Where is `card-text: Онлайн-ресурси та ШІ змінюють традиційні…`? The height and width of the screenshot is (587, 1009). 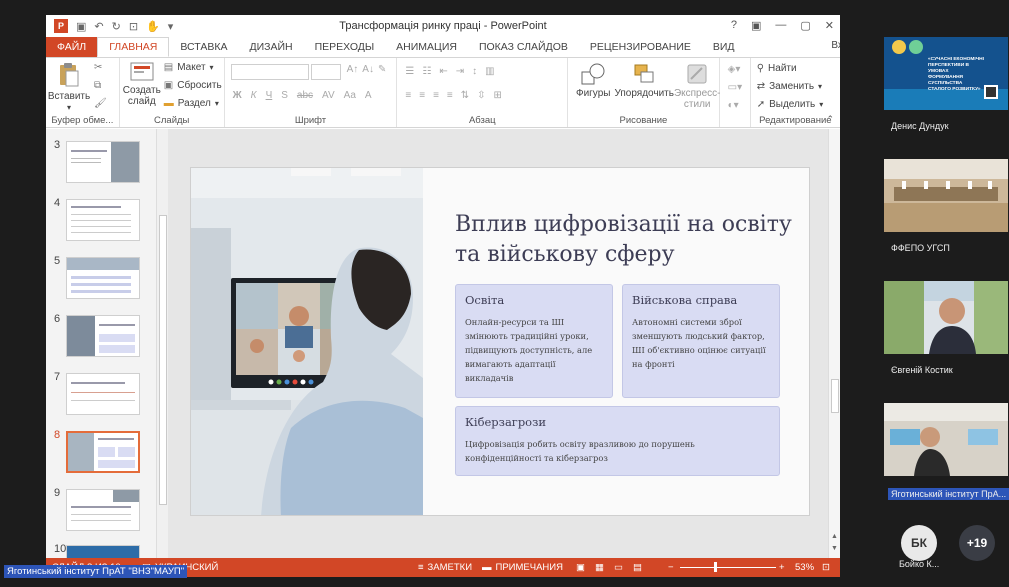
card-text: Онлайн-ресурси та ШІ змінюють традиційні… is located at coordinates (529, 350).